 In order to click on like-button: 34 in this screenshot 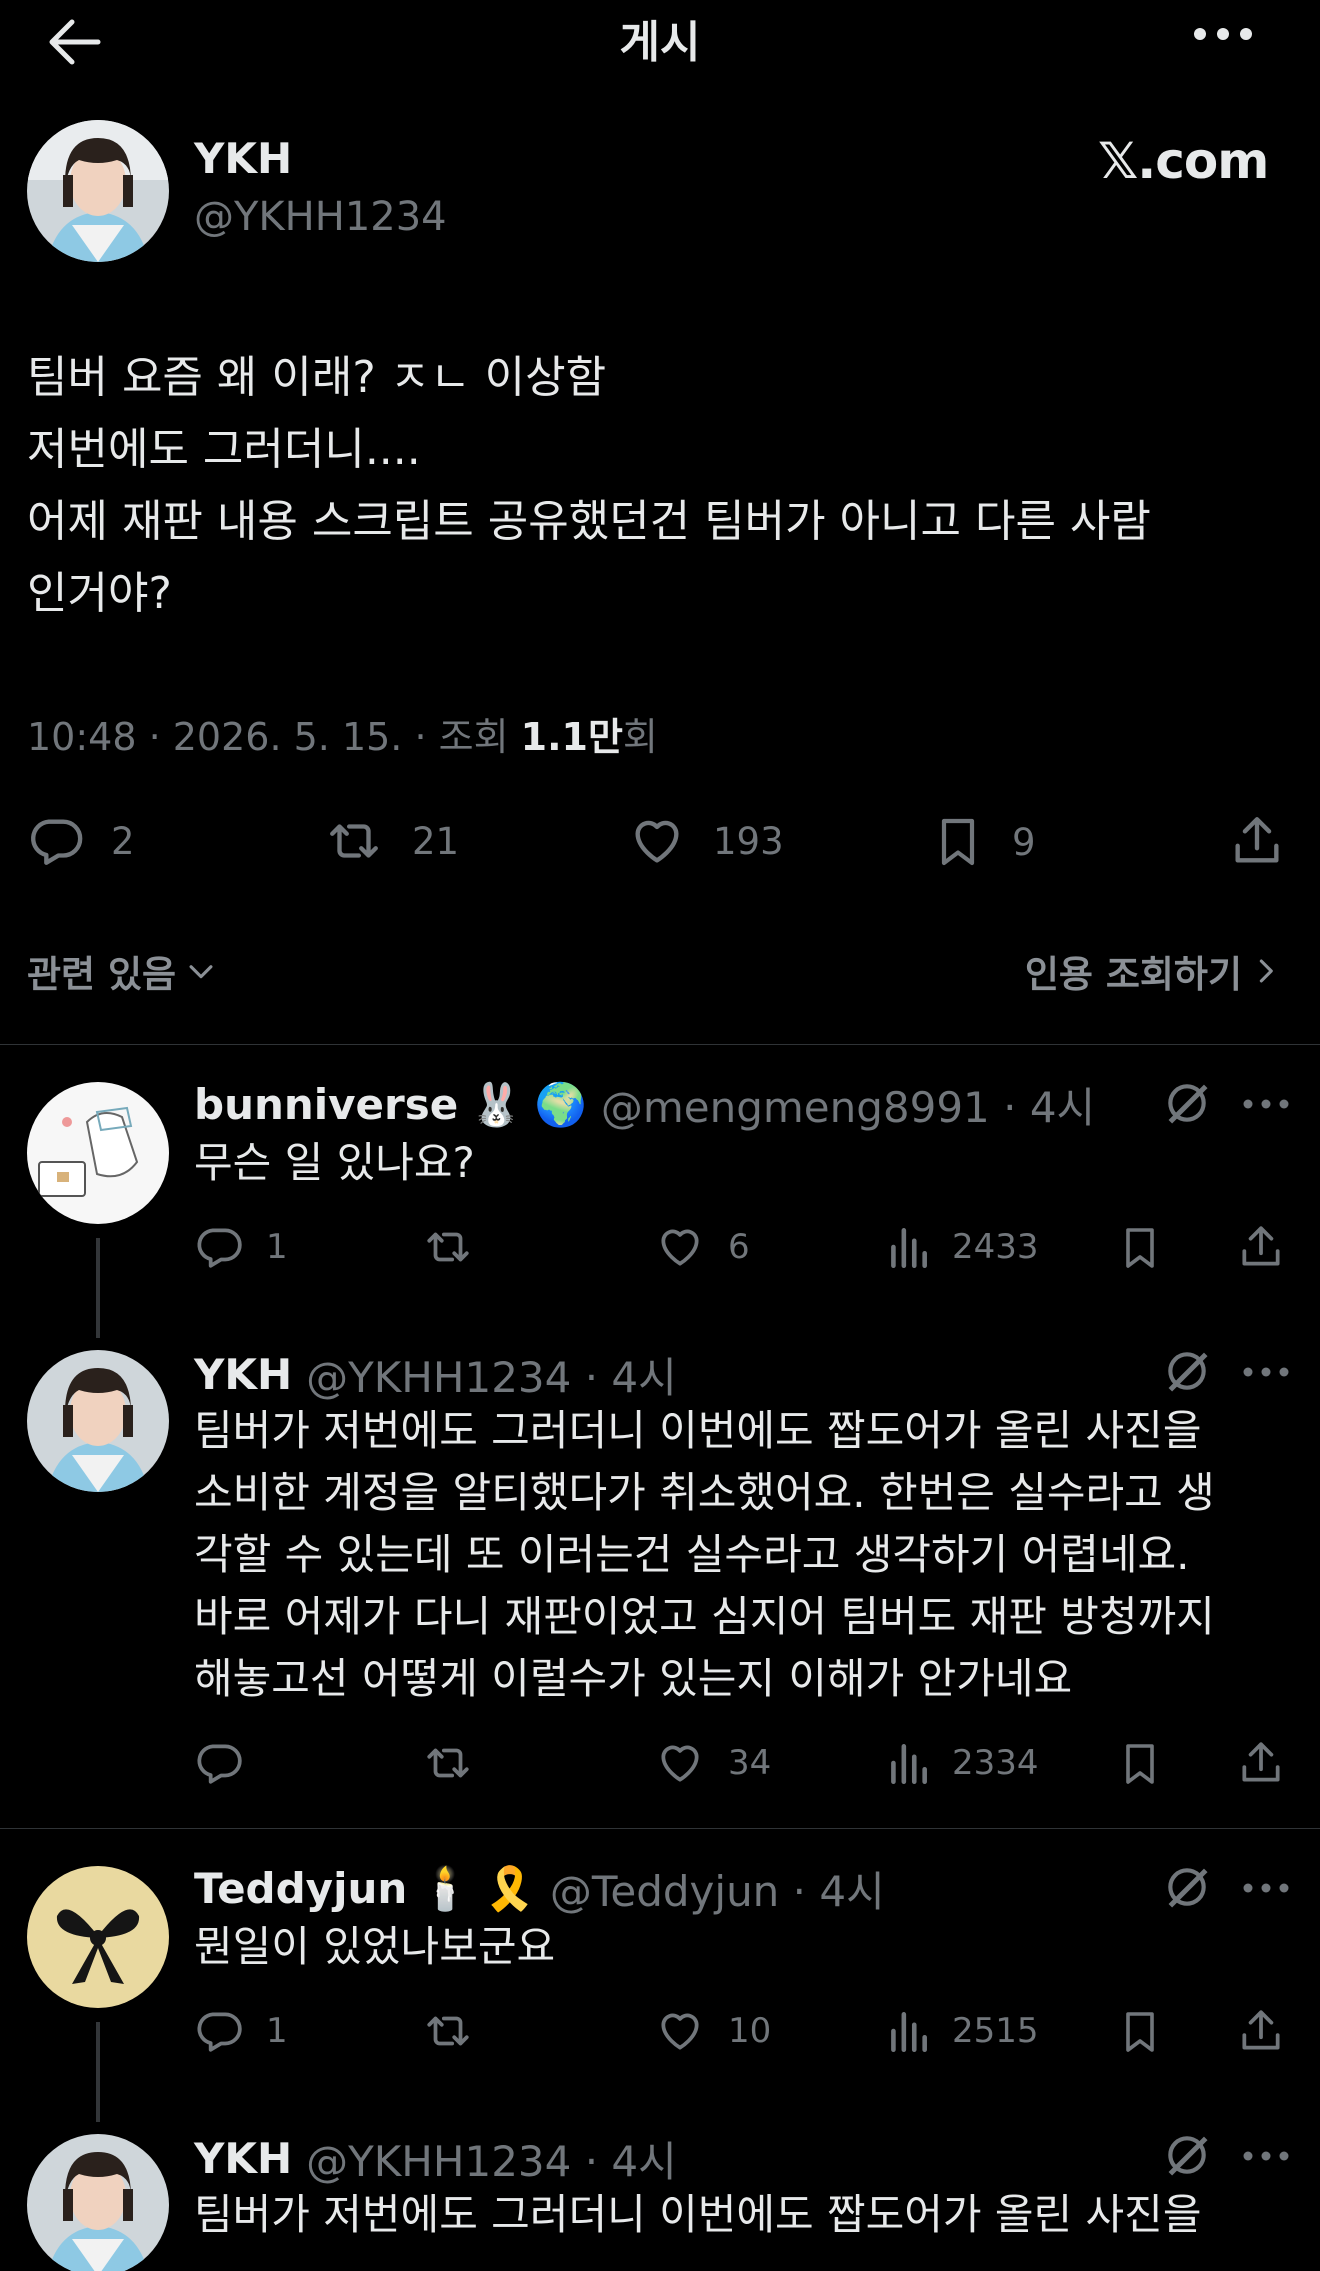, I will do `click(712, 1763)`.